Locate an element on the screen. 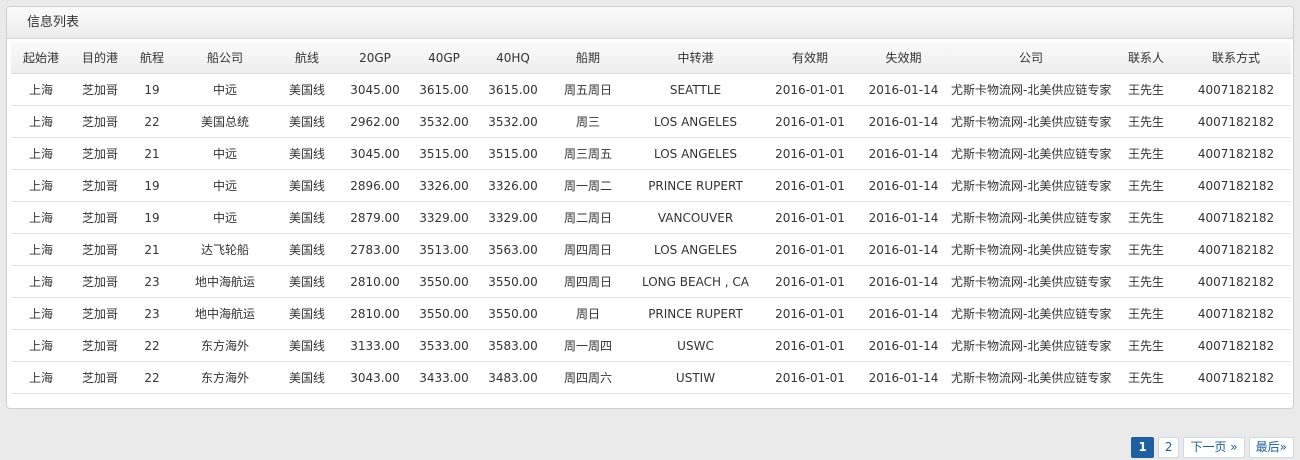 This screenshot has width=1300, height=460. table-cell: 3326.00 is located at coordinates (513, 185).